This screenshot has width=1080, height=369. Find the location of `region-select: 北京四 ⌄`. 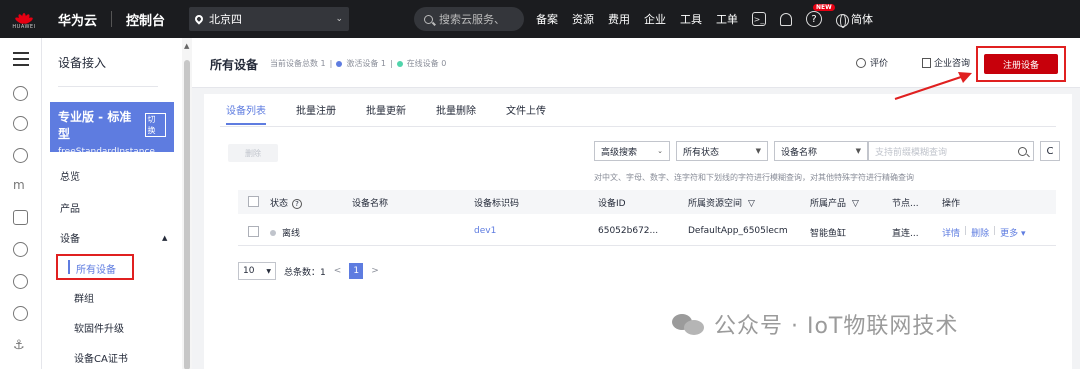

region-select: 北京四 ⌄ is located at coordinates (269, 19).